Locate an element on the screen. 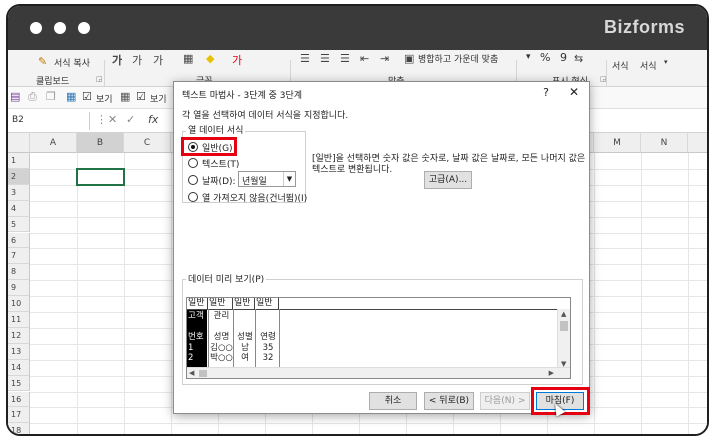  column-header: B is located at coordinates (100, 143).